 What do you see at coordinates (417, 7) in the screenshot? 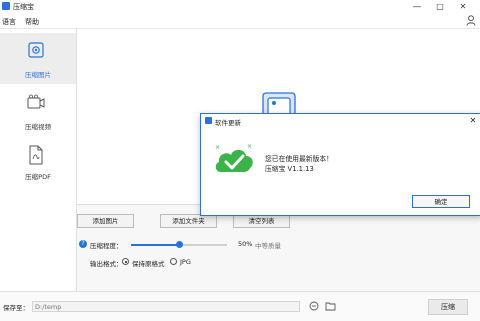
I see `minimize-button: —` at bounding box center [417, 7].